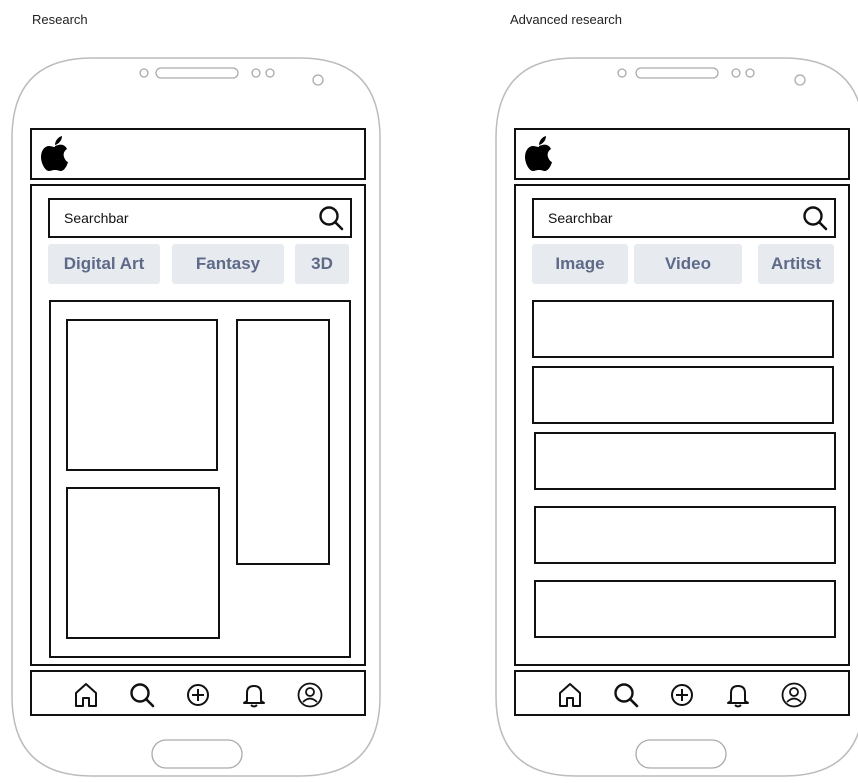 This screenshot has height=783, width=858. Describe the element at coordinates (796, 264) in the screenshot. I see `chip-artist: Artitst` at that location.